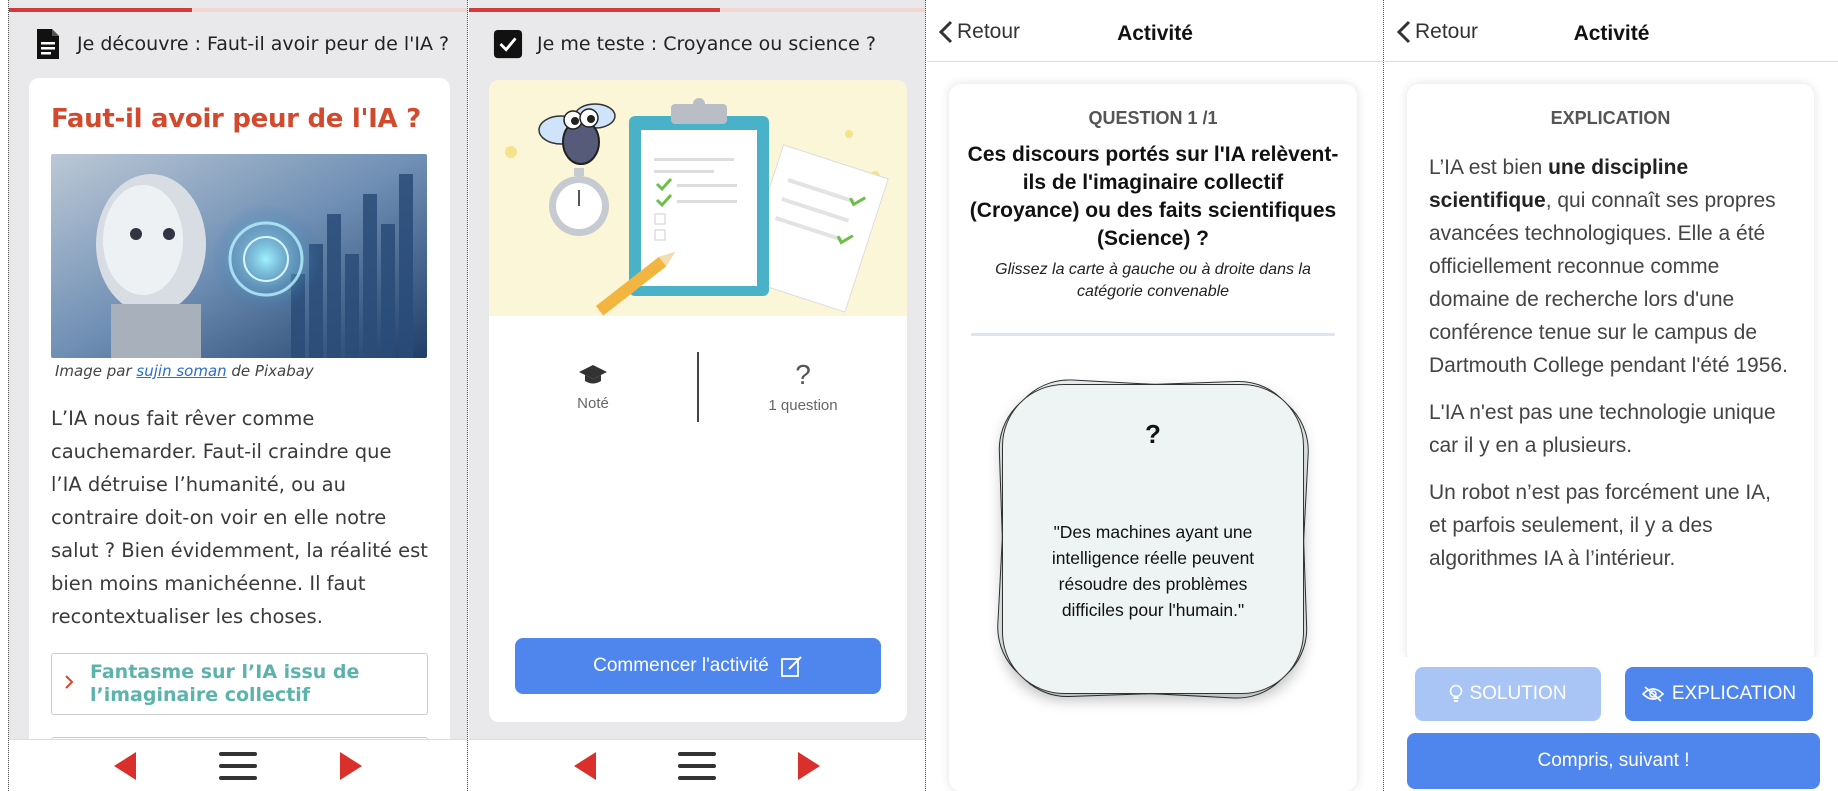 This screenshot has height=791, width=1838. I want to click on article-image, so click(239, 256).